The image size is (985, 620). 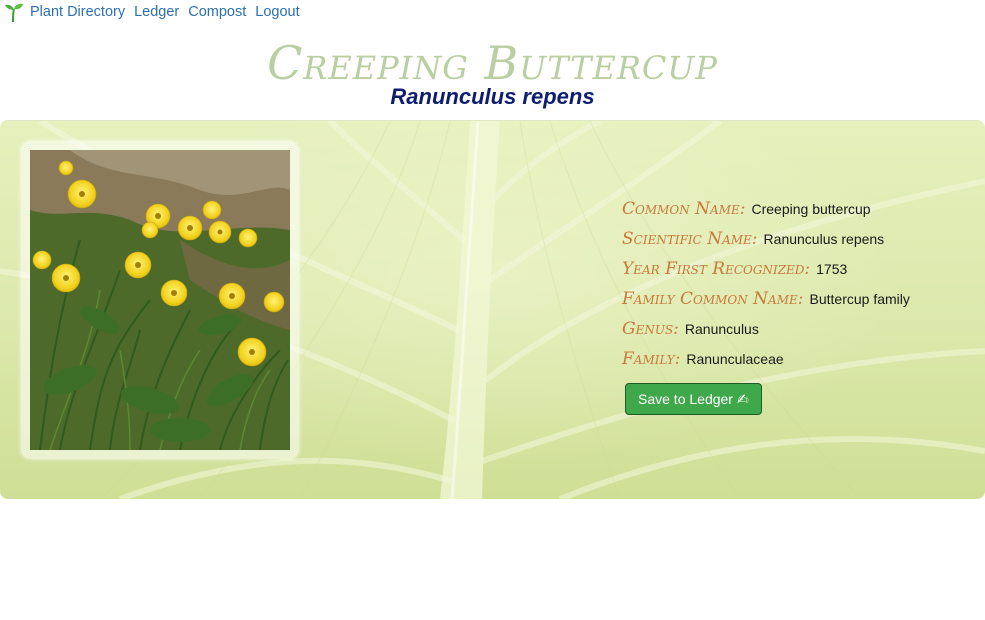 I want to click on detail-label: Family Common Name:, so click(x=713, y=299).